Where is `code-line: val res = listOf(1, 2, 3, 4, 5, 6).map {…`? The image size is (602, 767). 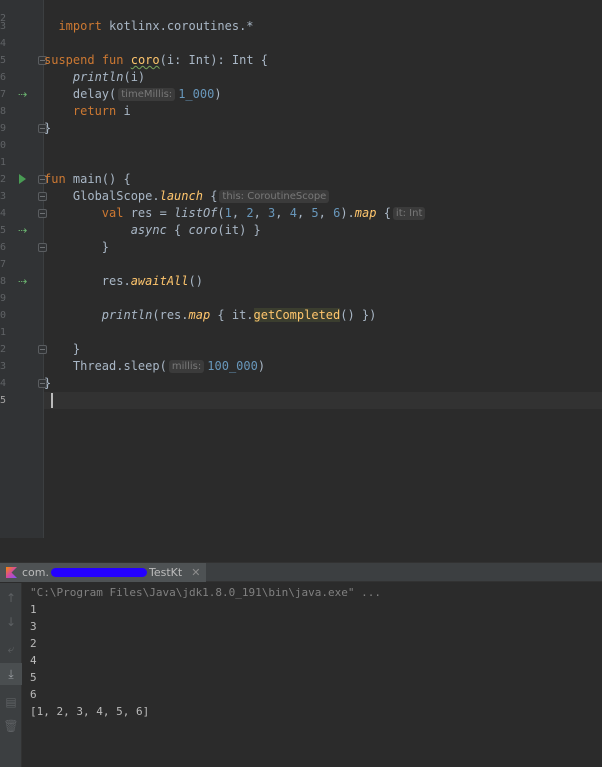 code-line: val res = listOf(1, 2, 3, 4, 5, 6).map {… is located at coordinates (323, 213).